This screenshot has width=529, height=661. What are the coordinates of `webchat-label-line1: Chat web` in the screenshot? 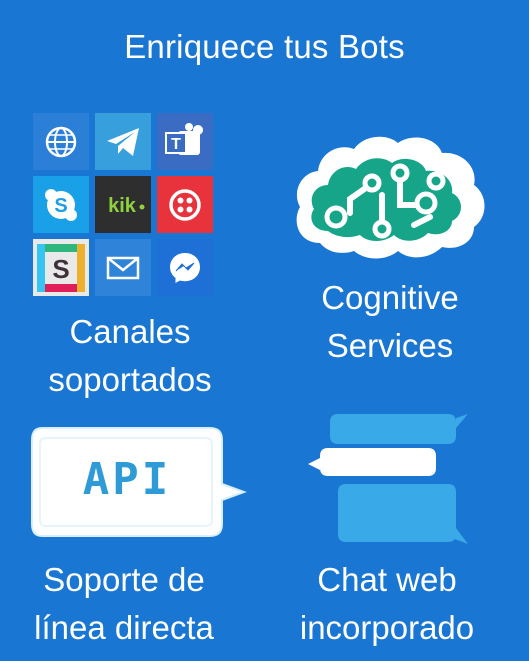 It's located at (387, 579).